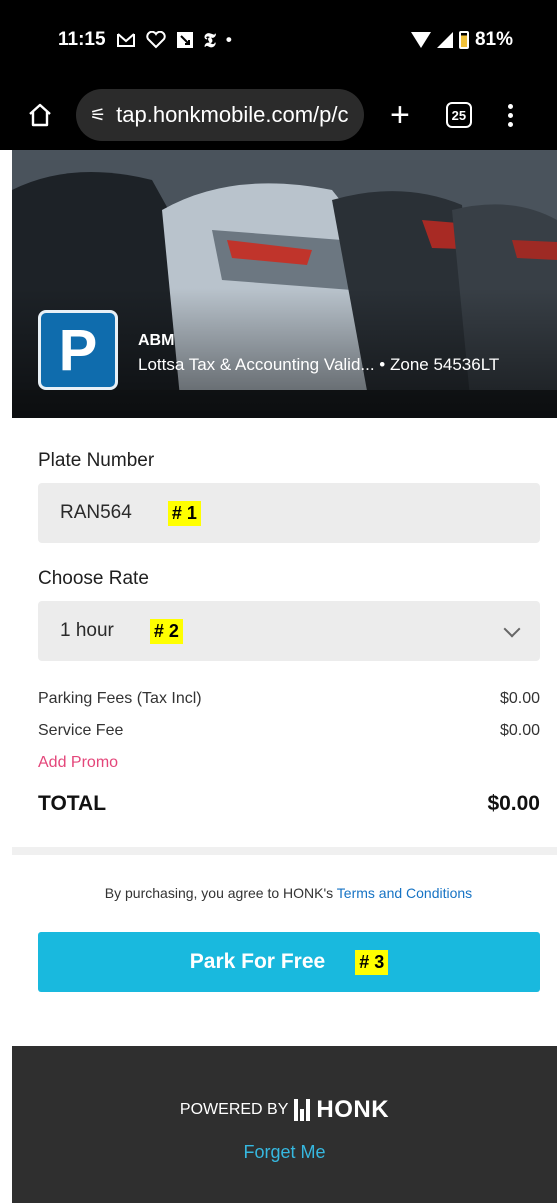  I want to click on service-fee-label: Service Fee, so click(81, 730).